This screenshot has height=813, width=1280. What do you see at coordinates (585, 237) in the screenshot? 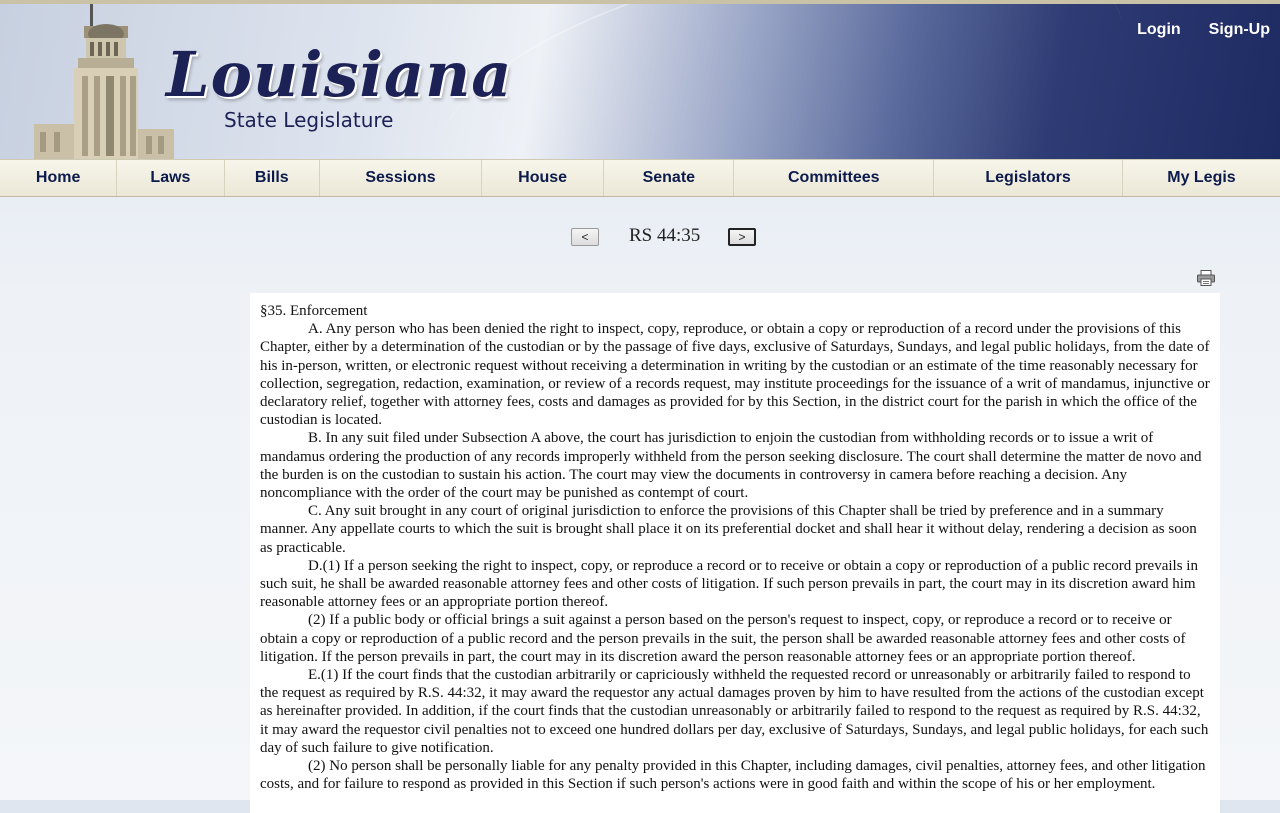
I see `previous-section-button: <` at bounding box center [585, 237].